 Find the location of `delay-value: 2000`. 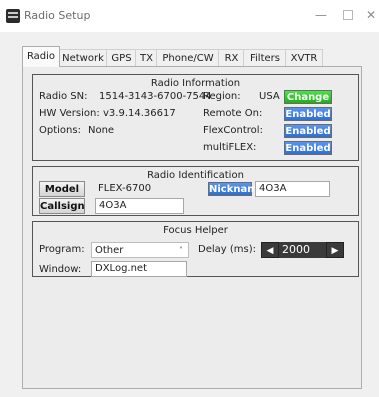

delay-value: 2000 is located at coordinates (302, 250).